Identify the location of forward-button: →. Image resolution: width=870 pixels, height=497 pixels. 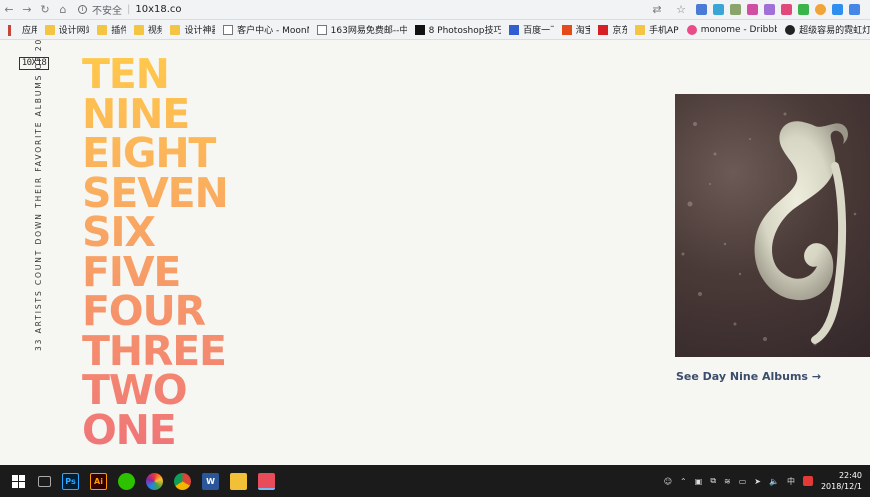
(27, 9).